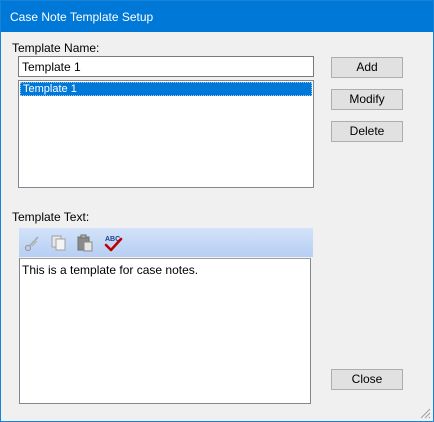  What do you see at coordinates (367, 67) in the screenshot?
I see `add-button: Add` at bounding box center [367, 67].